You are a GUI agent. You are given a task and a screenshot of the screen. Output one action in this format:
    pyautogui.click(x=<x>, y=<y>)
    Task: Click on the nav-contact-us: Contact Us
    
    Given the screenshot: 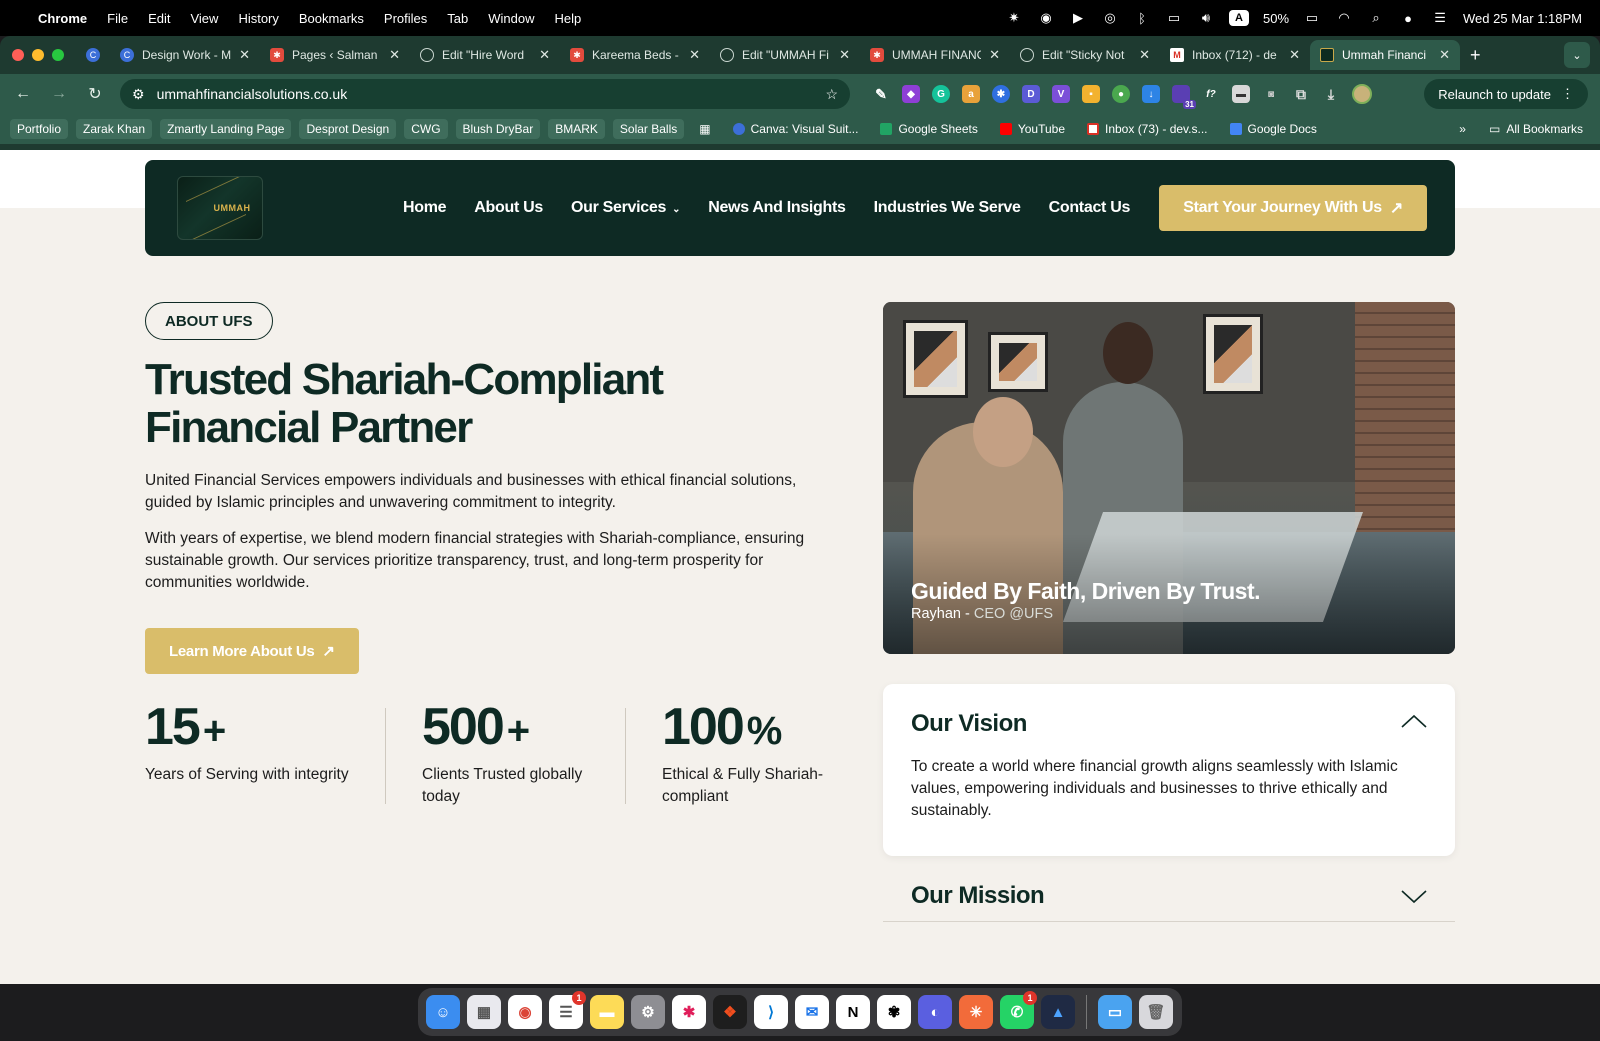 What is the action you would take?
    pyautogui.click(x=1090, y=208)
    